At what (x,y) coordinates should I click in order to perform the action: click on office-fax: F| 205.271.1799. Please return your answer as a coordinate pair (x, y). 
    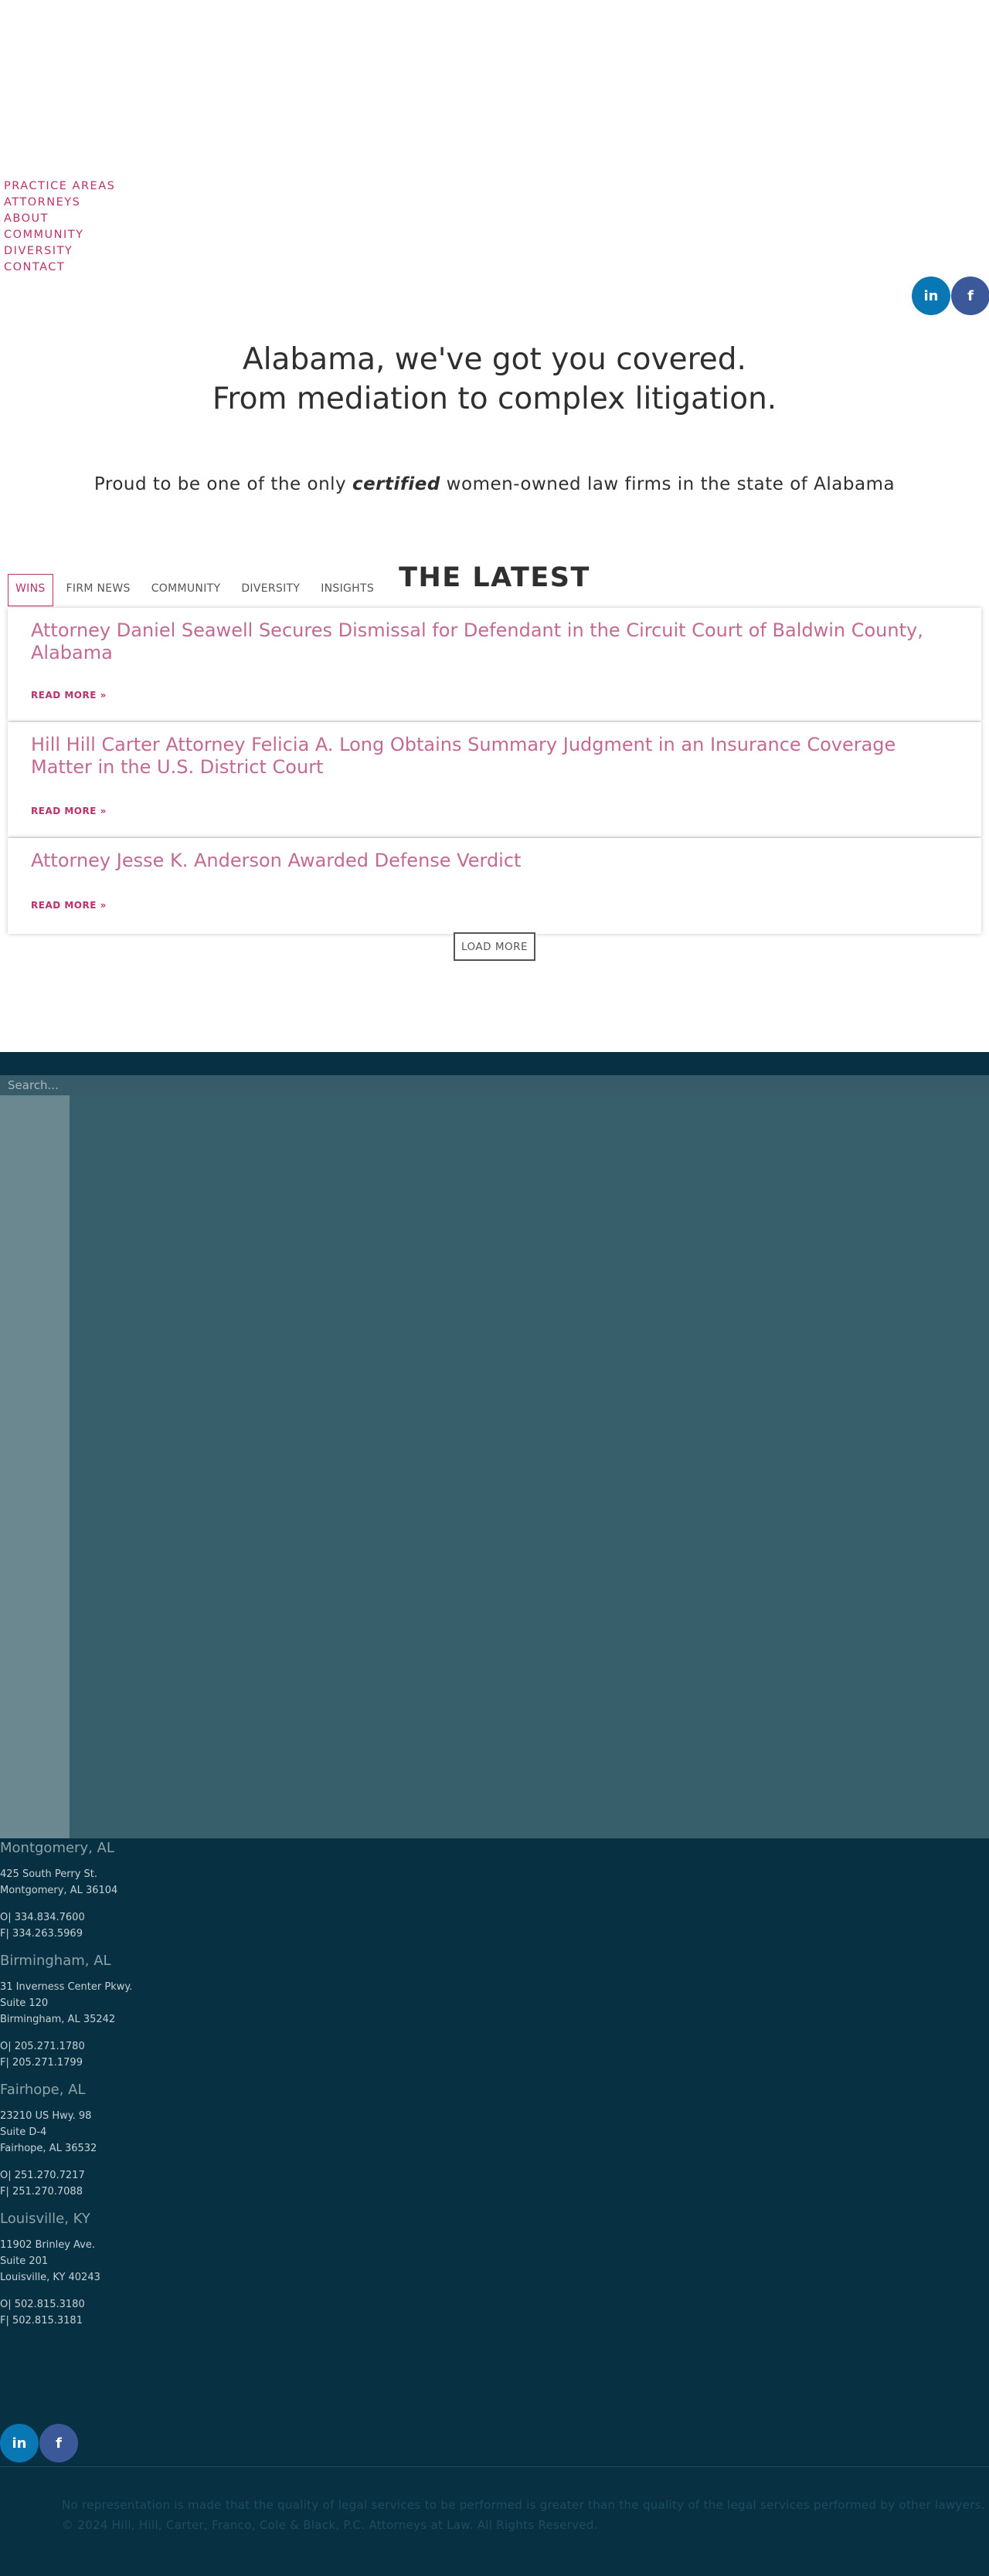
    Looking at the image, I should click on (41, 2063).